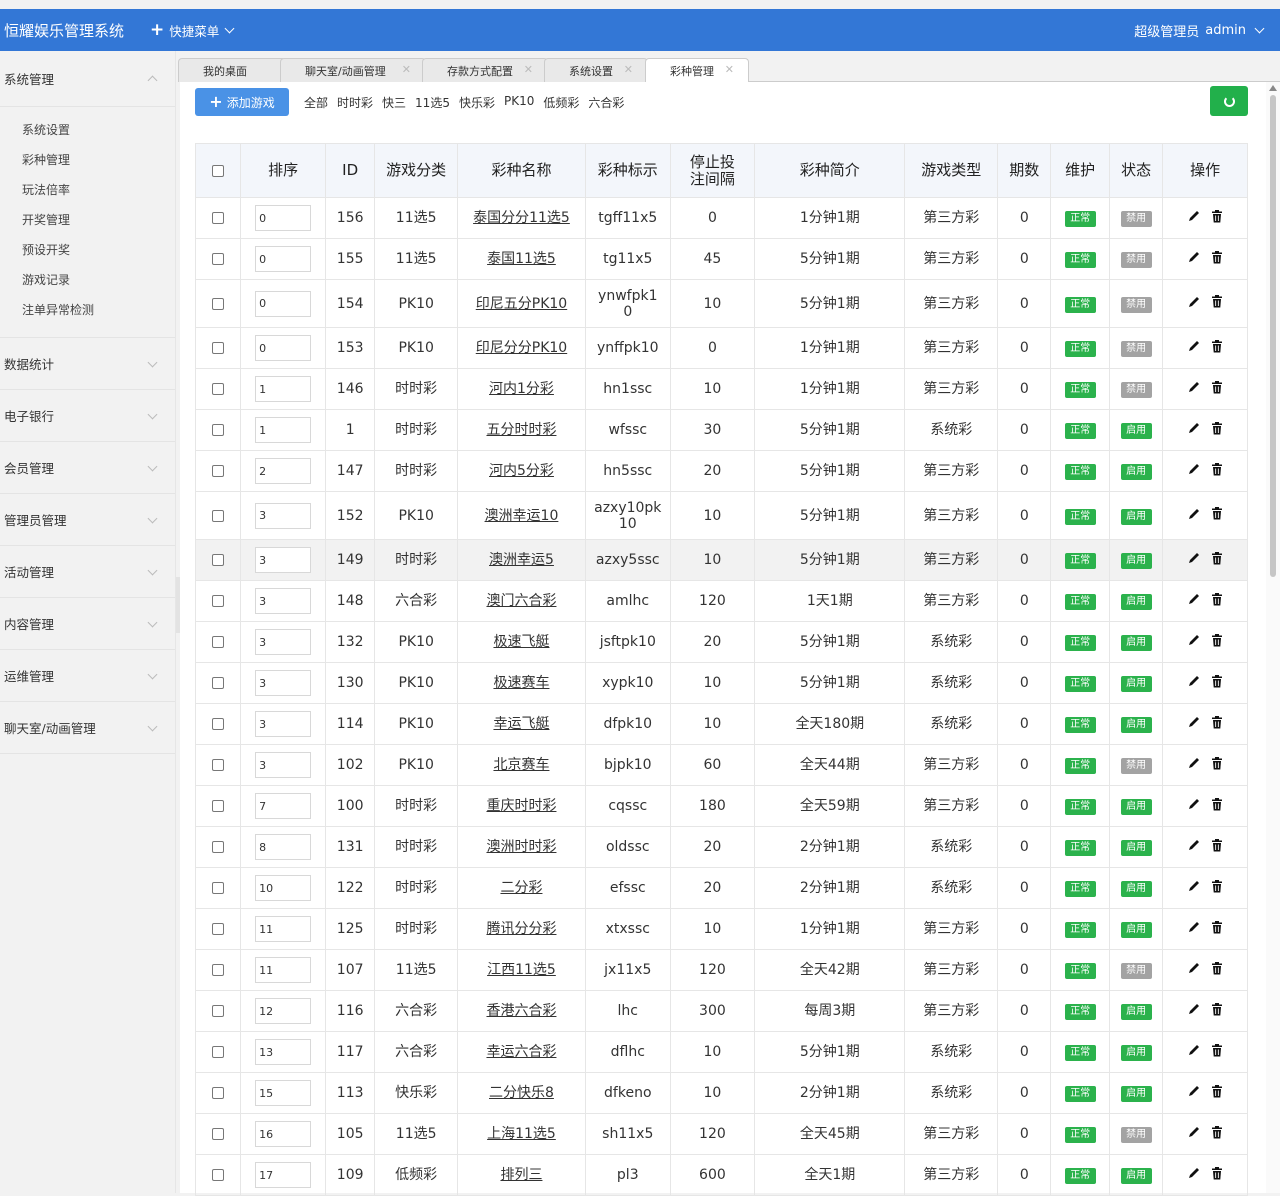 This screenshot has width=1280, height=1196. What do you see at coordinates (521, 1052) in the screenshot?
I see `lottery-name-link: 幸运六合彩` at bounding box center [521, 1052].